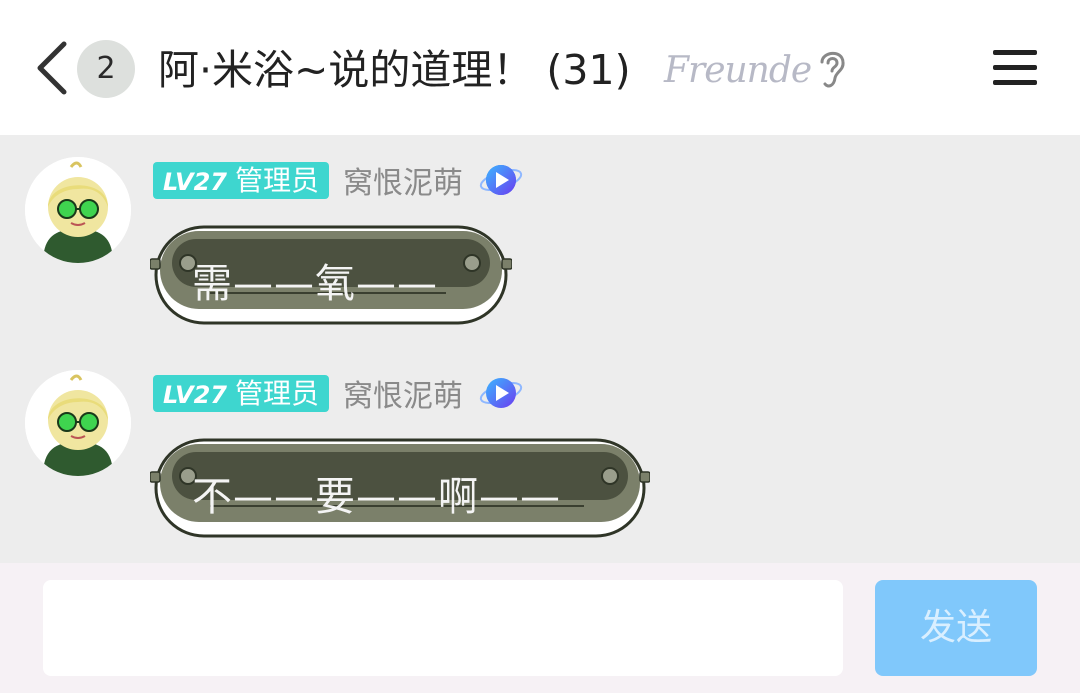 Image resolution: width=1080 pixels, height=693 pixels. I want to click on message-input, so click(443, 628).